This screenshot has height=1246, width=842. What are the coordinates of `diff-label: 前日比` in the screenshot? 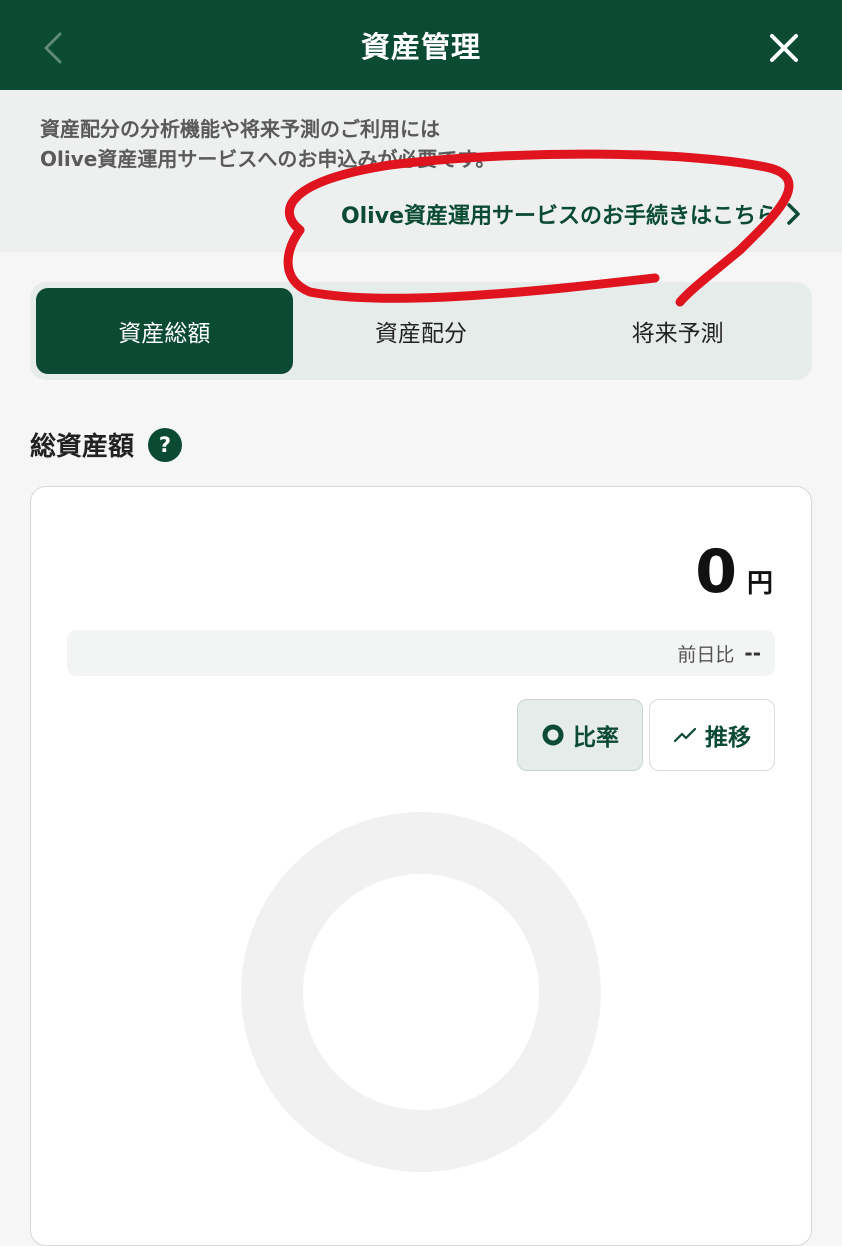 It's located at (706, 654).